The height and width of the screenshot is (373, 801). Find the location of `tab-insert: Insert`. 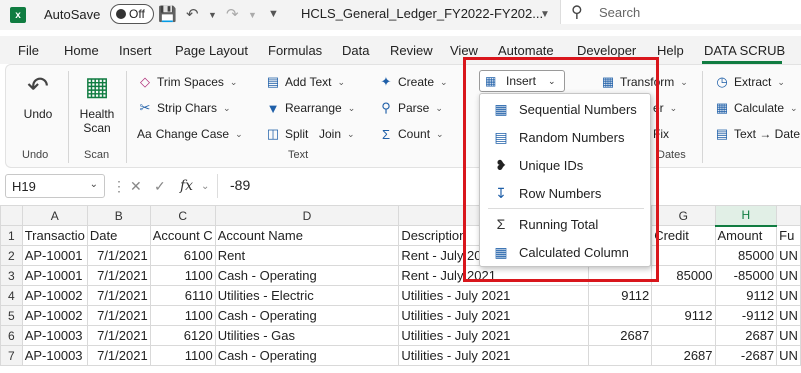

tab-insert: Insert is located at coordinates (135, 50).